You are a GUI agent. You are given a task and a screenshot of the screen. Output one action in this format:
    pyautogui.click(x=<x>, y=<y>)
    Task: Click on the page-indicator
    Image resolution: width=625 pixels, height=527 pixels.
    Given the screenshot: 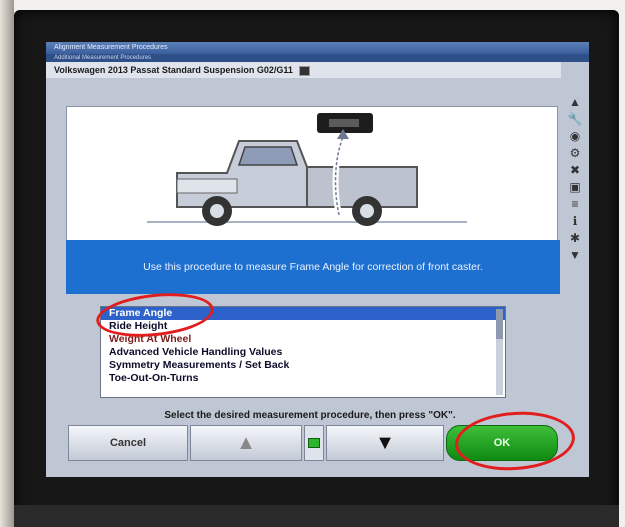 What is the action you would take?
    pyautogui.click(x=314, y=443)
    